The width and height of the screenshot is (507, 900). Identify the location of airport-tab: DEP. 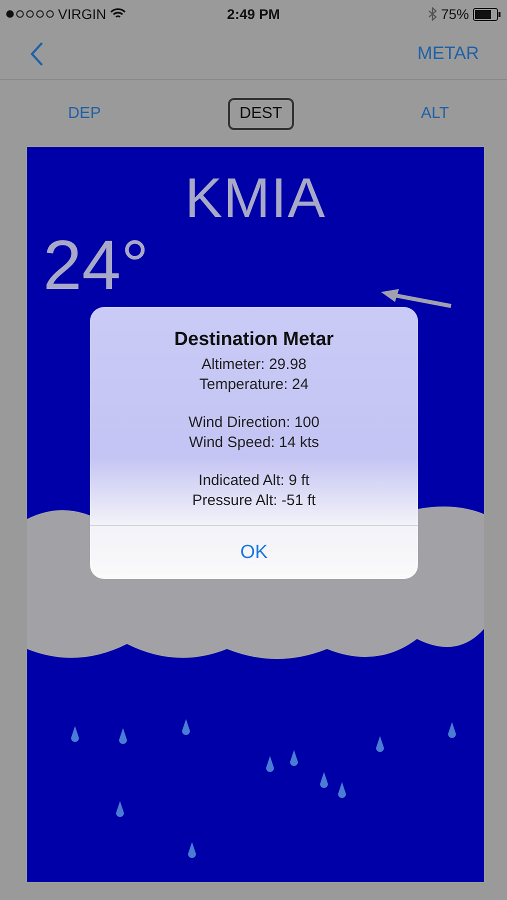
(84, 114).